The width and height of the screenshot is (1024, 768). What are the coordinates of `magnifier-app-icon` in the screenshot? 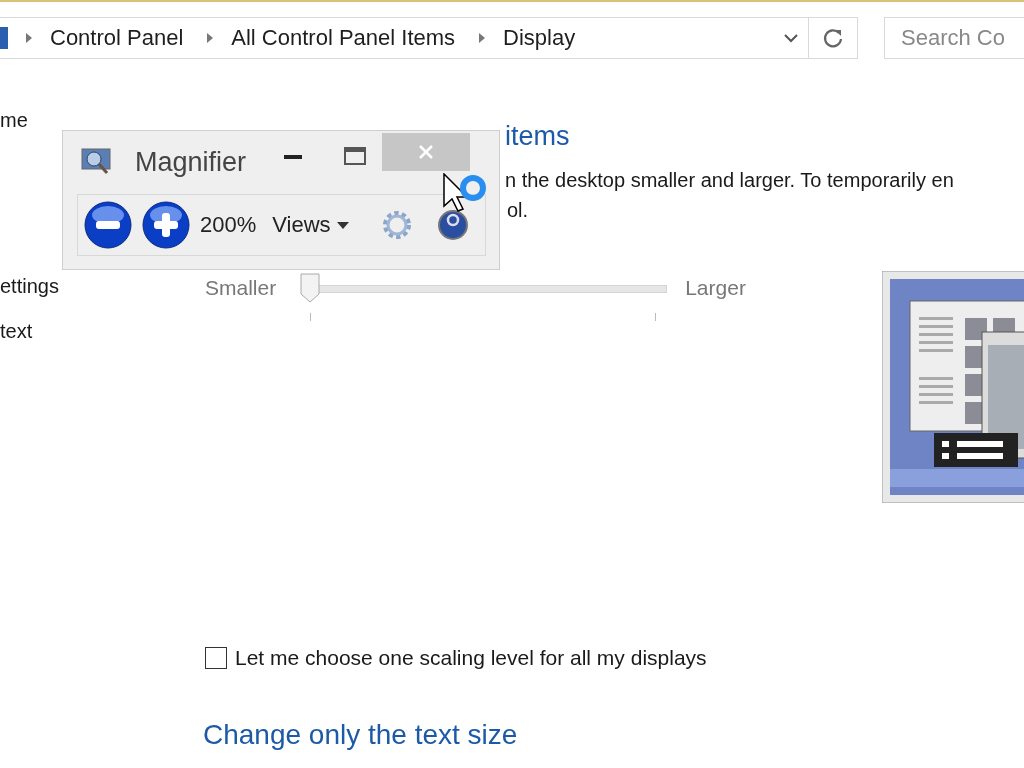 It's located at (97, 162).